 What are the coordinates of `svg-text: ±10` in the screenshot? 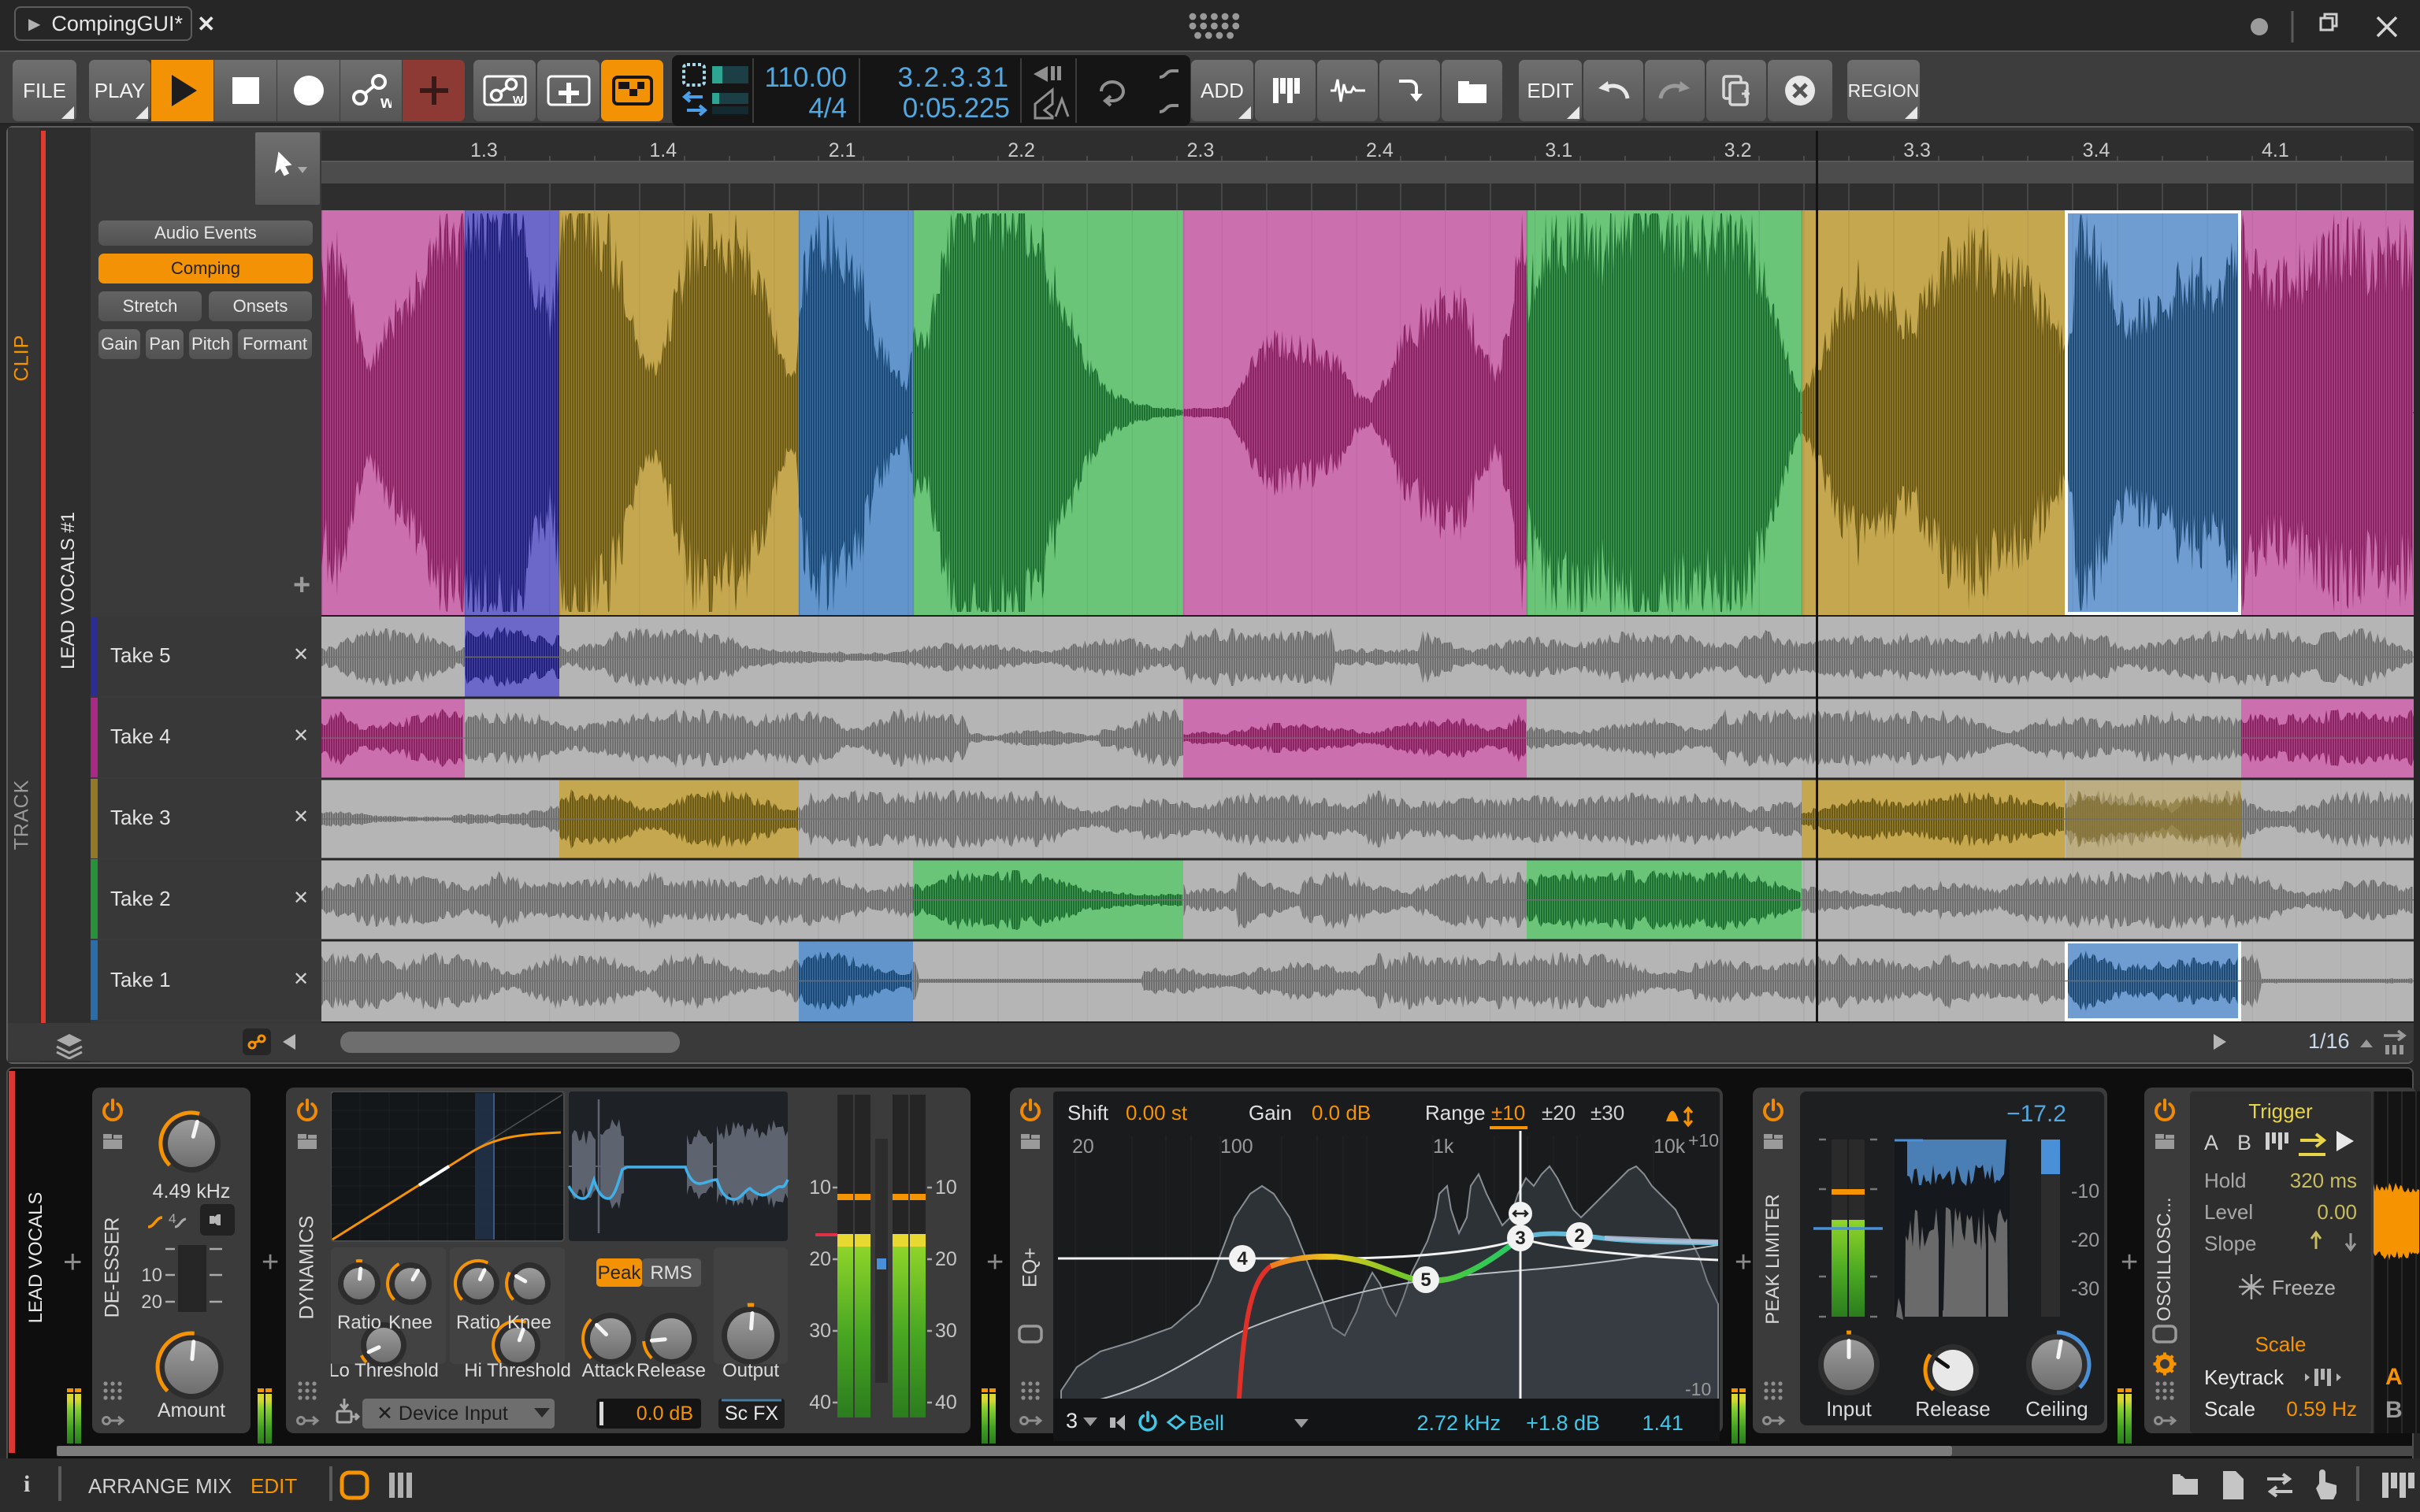 It's located at (1508, 1113).